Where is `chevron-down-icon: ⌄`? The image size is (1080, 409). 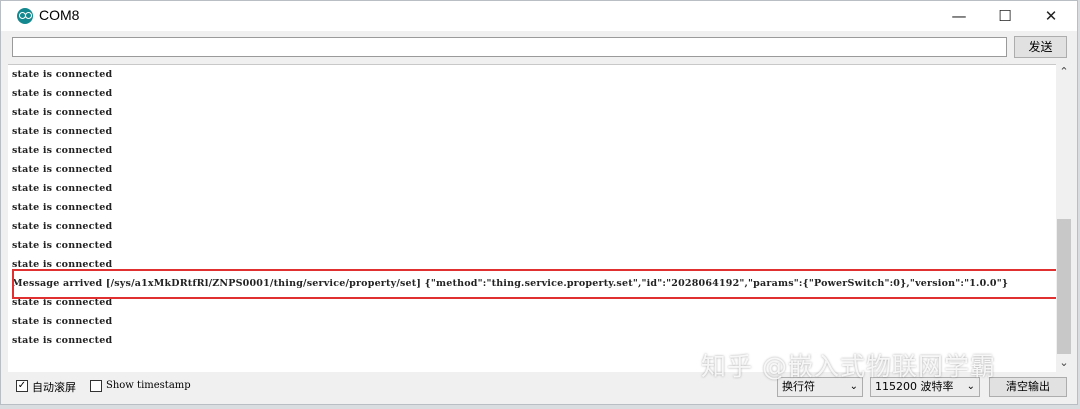 chevron-down-icon: ⌄ is located at coordinates (1064, 363).